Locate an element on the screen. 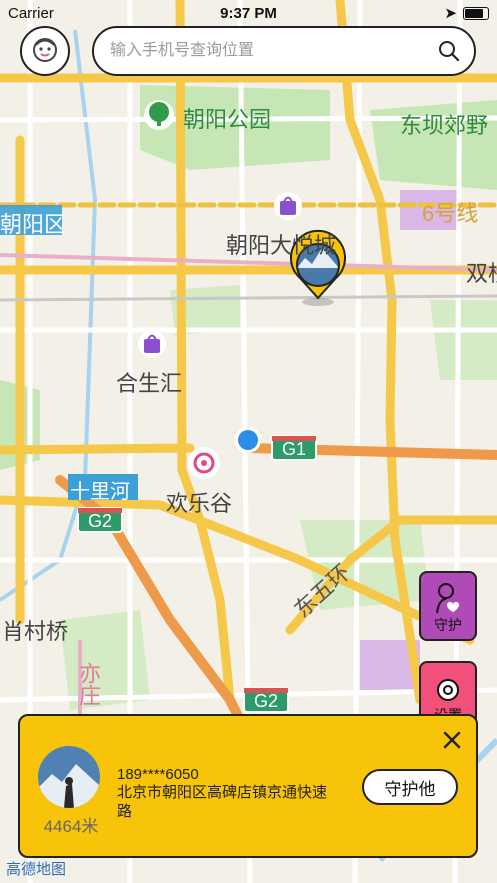 The width and height of the screenshot is (497, 883). amap-logo: 高德地图 is located at coordinates (36, 869).